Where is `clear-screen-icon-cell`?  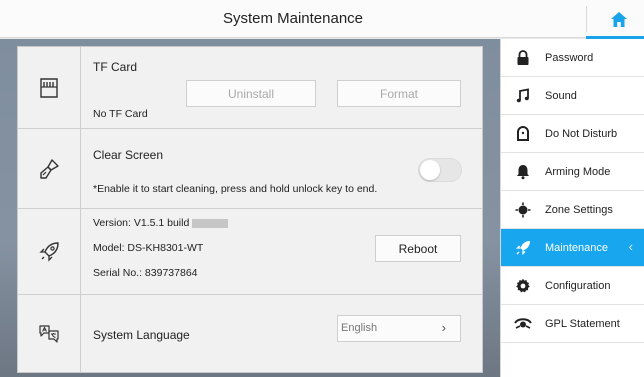 clear-screen-icon-cell is located at coordinates (49, 168).